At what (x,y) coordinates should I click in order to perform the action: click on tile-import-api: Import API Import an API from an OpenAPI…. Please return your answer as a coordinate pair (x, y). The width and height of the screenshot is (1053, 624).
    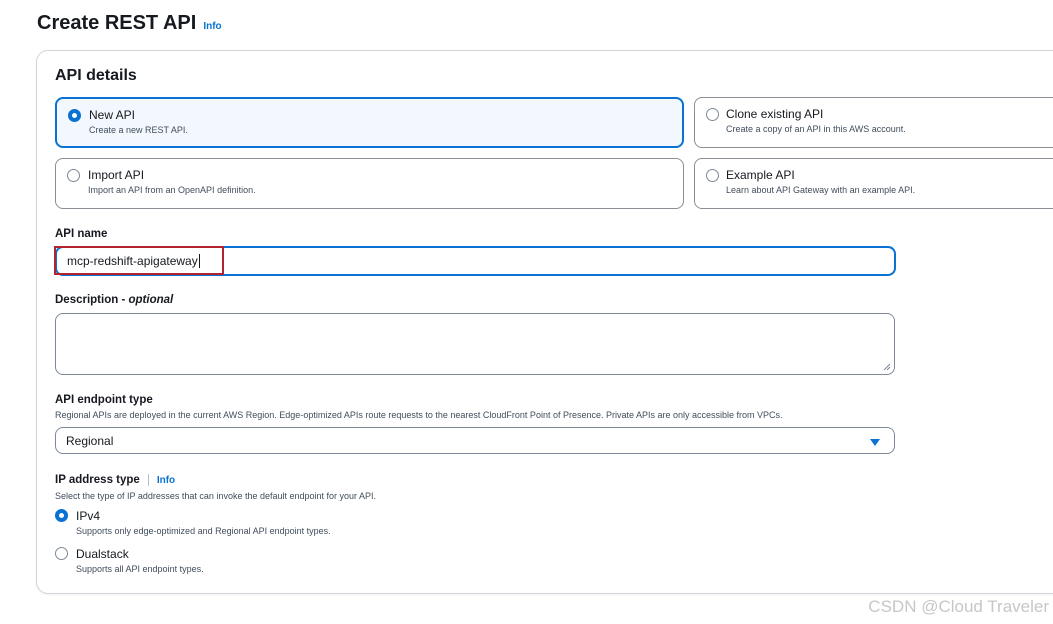
    Looking at the image, I should click on (369, 183).